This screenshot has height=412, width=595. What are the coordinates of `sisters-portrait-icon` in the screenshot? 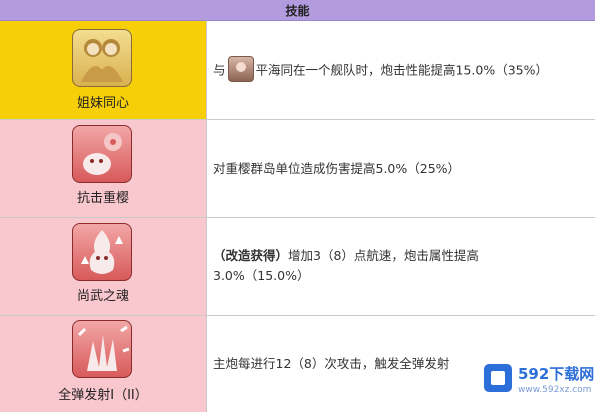 It's located at (102, 58).